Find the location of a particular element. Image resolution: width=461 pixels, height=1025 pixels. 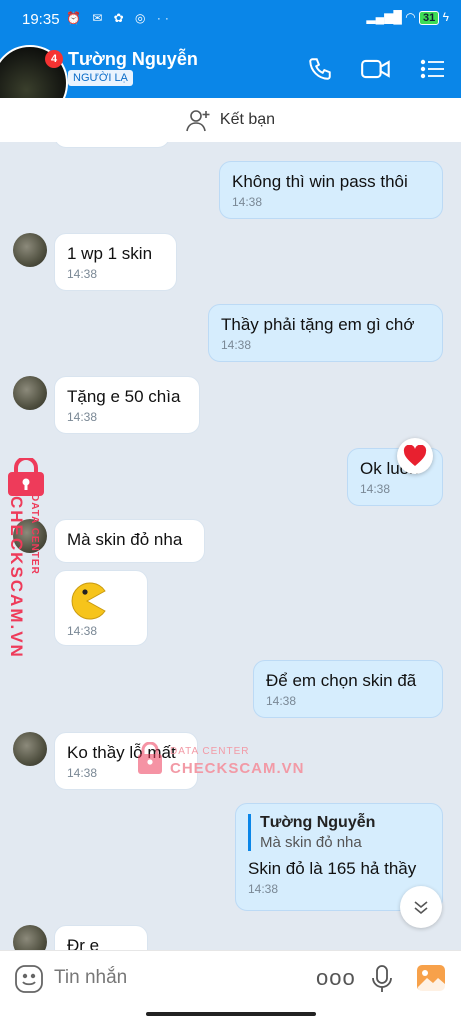

message-text: Skin đỏ là 165 hả thầy is located at coordinates (332, 868).